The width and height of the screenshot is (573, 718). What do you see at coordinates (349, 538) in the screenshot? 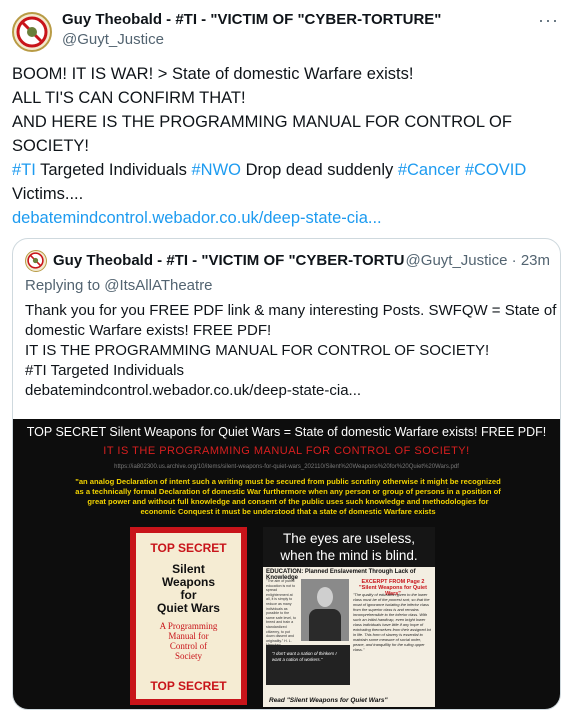
I see `poster-headline-line: The eyes are useless,` at bounding box center [349, 538].